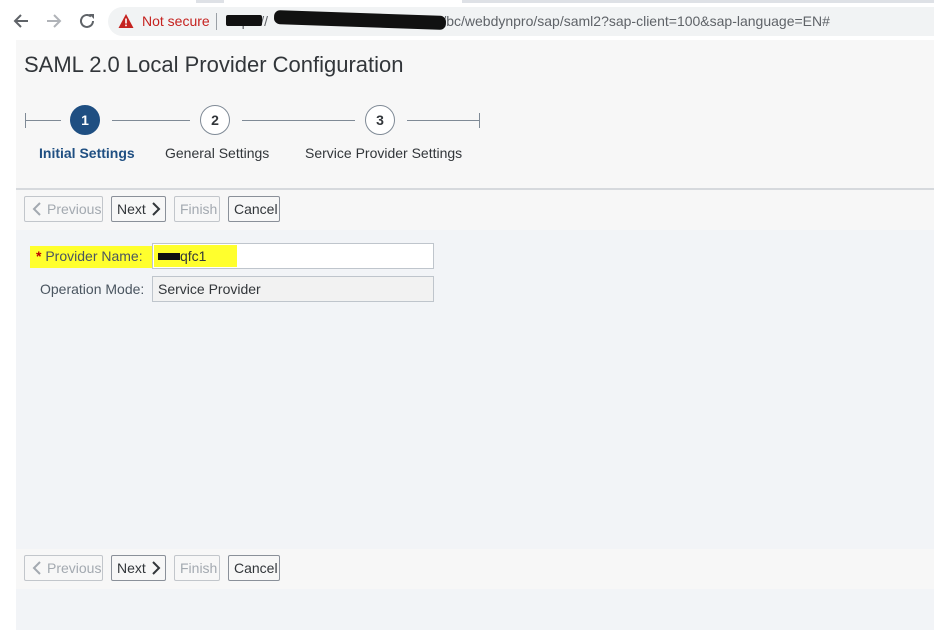  Describe the element at coordinates (193, 256) in the screenshot. I see `provider-name-value: qfc1` at that location.